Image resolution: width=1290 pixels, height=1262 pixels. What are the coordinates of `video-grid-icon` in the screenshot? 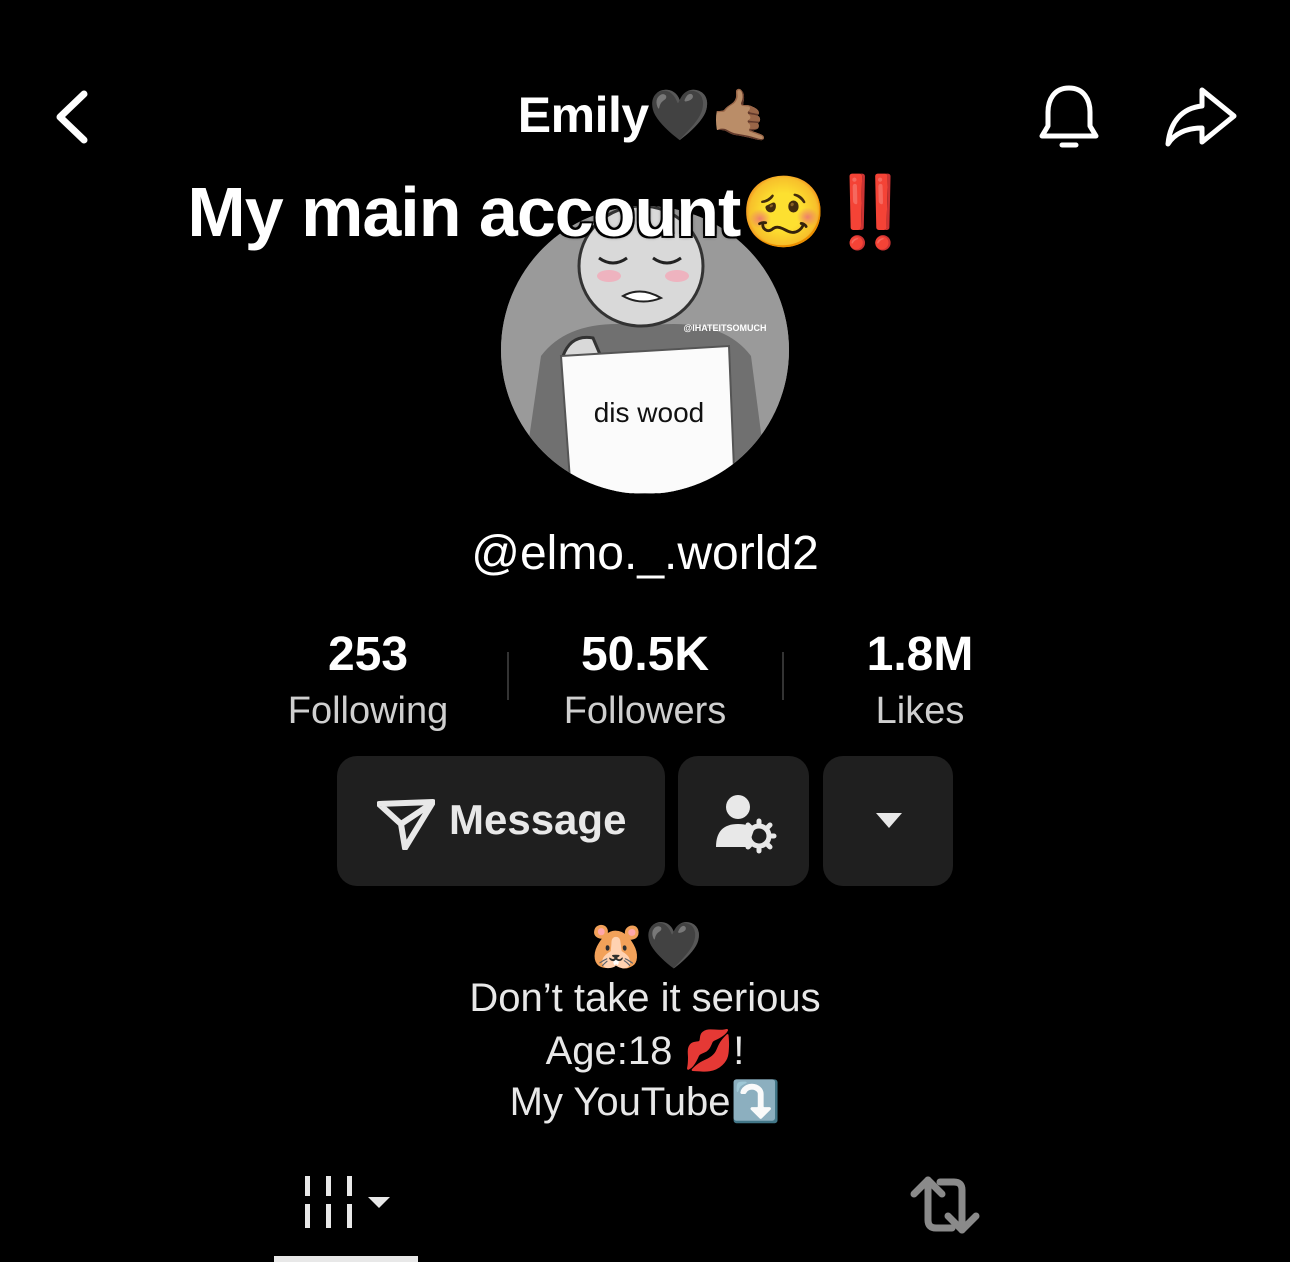 It's located at (347, 1202).